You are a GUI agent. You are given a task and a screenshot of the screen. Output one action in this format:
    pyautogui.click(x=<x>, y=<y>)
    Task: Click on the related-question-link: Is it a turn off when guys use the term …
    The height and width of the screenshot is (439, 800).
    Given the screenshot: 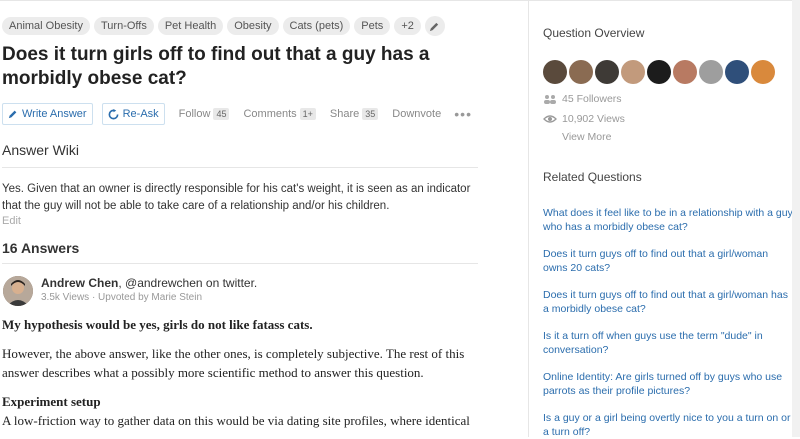 What is the action you would take?
    pyautogui.click(x=668, y=343)
    